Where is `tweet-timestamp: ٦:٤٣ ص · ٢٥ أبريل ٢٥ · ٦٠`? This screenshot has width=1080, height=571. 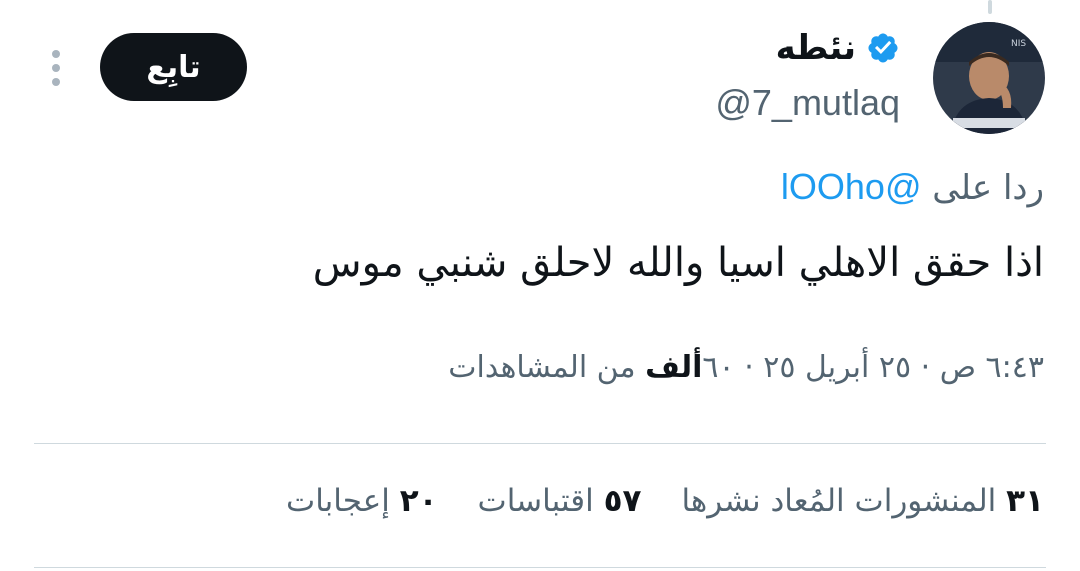
tweet-timestamp: ٦:٤٣ ص · ٢٥ أبريل ٢٥ · ٦٠ is located at coordinates (873, 367).